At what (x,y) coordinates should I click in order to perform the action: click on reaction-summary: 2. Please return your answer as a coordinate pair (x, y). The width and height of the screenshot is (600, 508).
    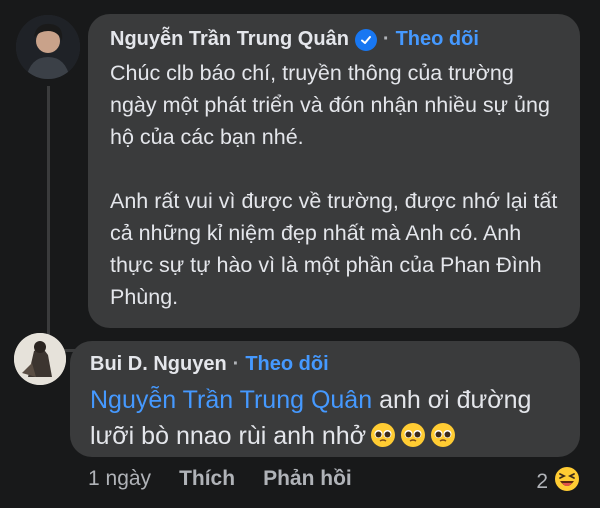
    Looking at the image, I should click on (559, 482).